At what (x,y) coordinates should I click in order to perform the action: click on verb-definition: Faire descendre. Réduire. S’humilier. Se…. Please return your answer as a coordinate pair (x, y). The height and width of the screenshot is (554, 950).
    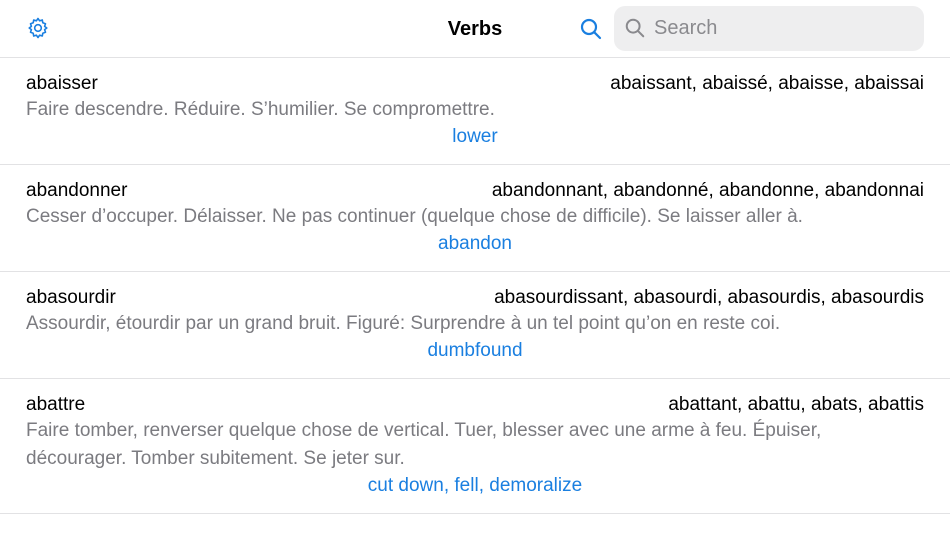
    Looking at the image, I should click on (260, 109).